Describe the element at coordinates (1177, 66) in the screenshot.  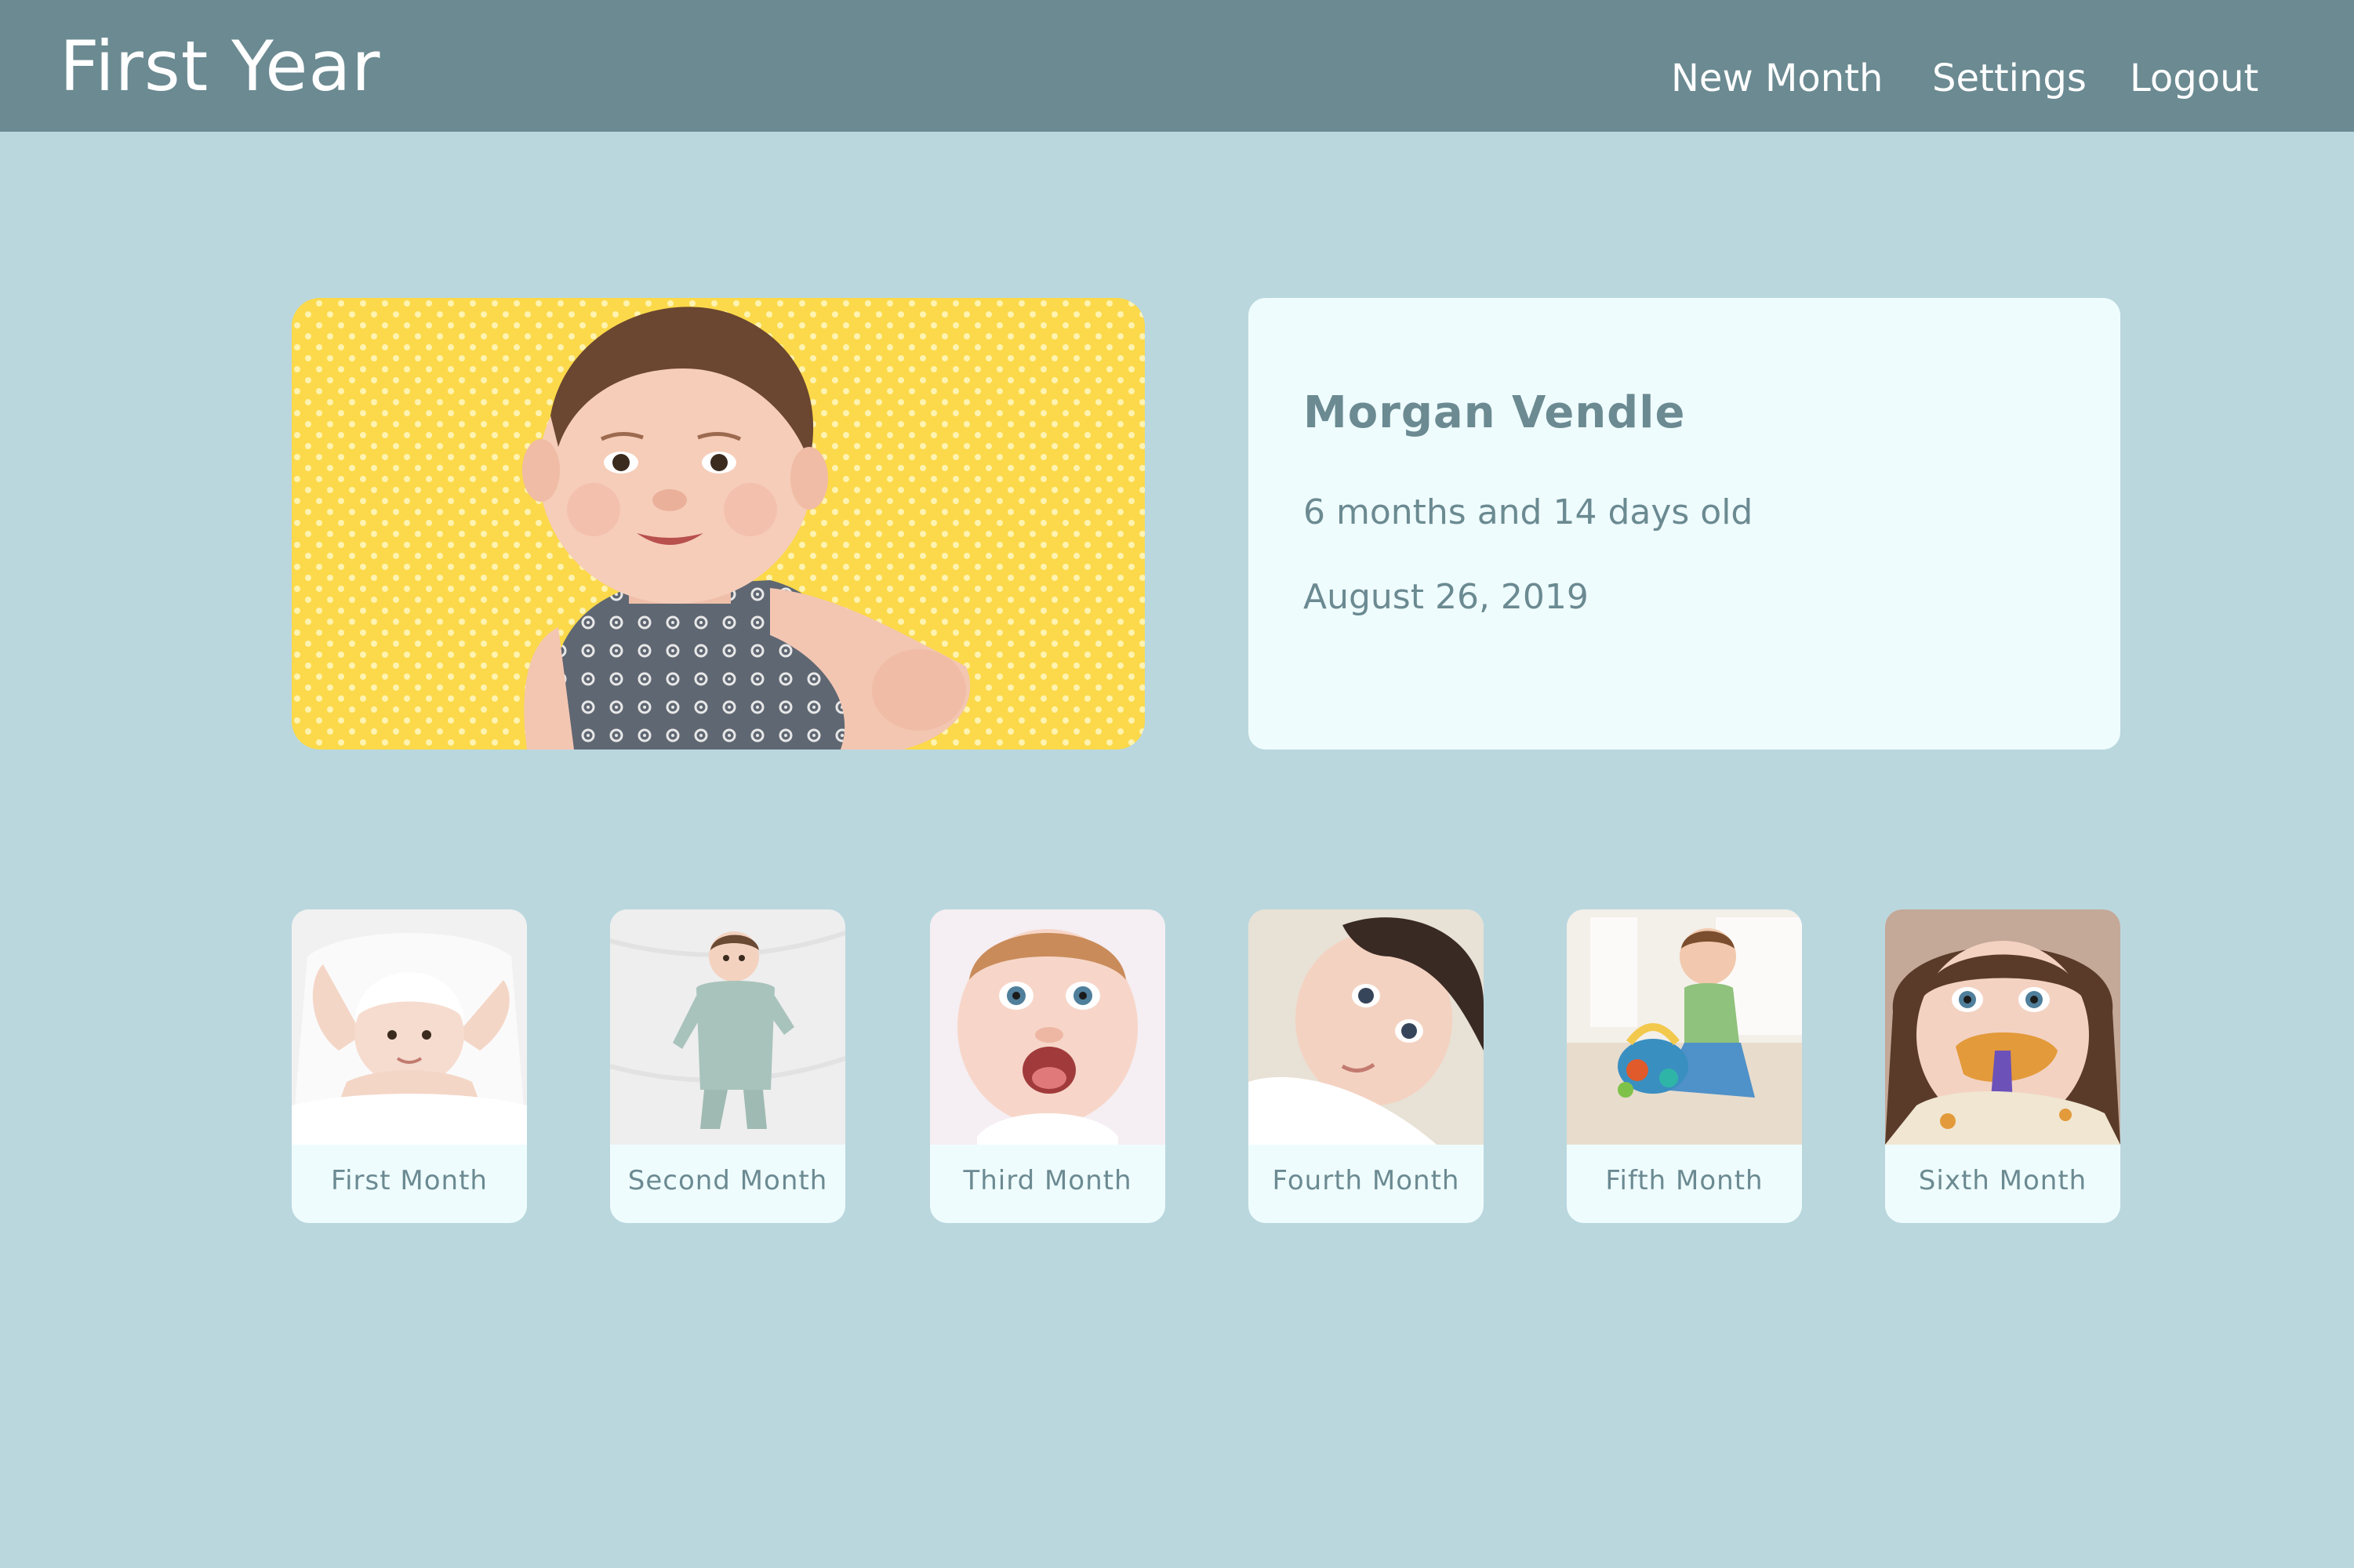
I see `top-navbar: First Year New Month Settings Logout` at that location.